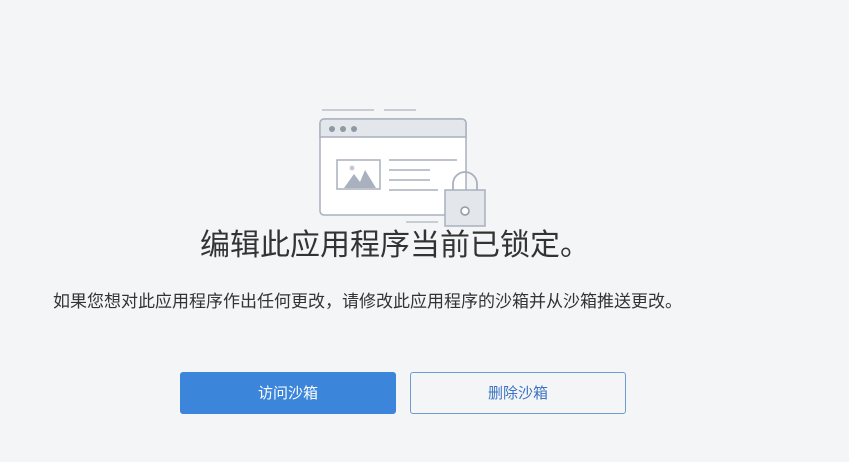 The image size is (849, 462). I want to click on visit-sandbox-button: 访问沙箱, so click(288, 393).